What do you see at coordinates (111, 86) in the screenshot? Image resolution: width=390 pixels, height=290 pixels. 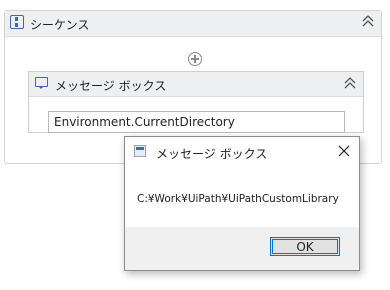 I see `message-box-activity-title: メッセージ ボックス` at bounding box center [111, 86].